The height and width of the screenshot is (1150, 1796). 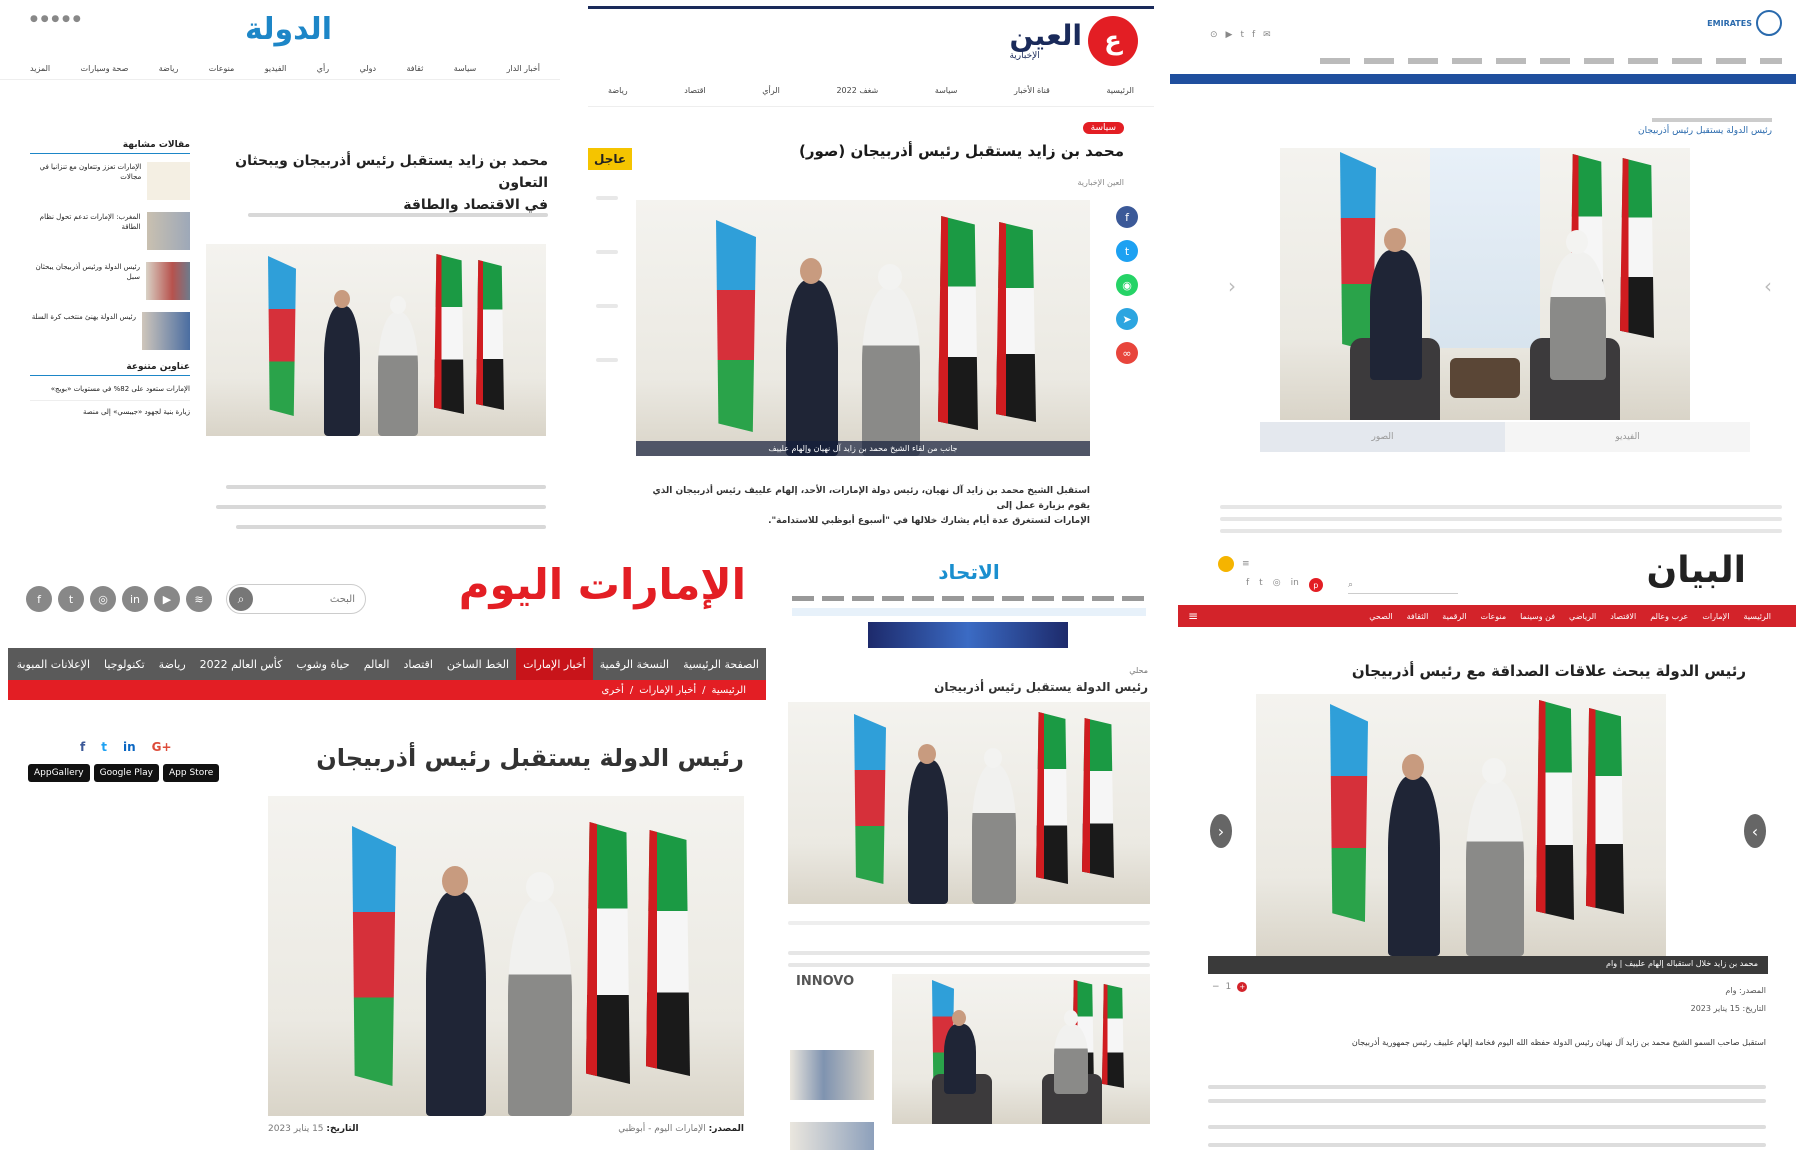 I want to click on list-item: الإمارات ستعود على 82% في مستويات «بويج», so click(x=110, y=392).